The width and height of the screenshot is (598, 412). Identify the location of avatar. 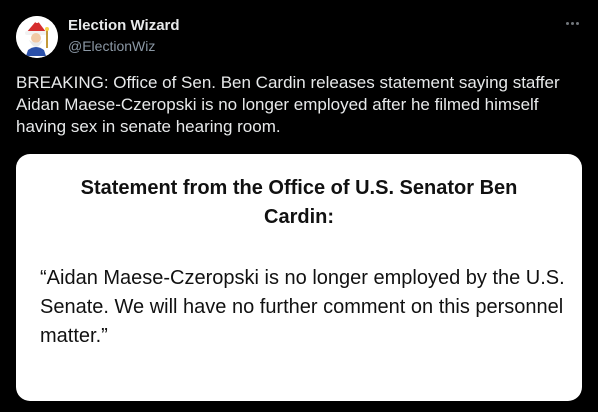
(37, 37).